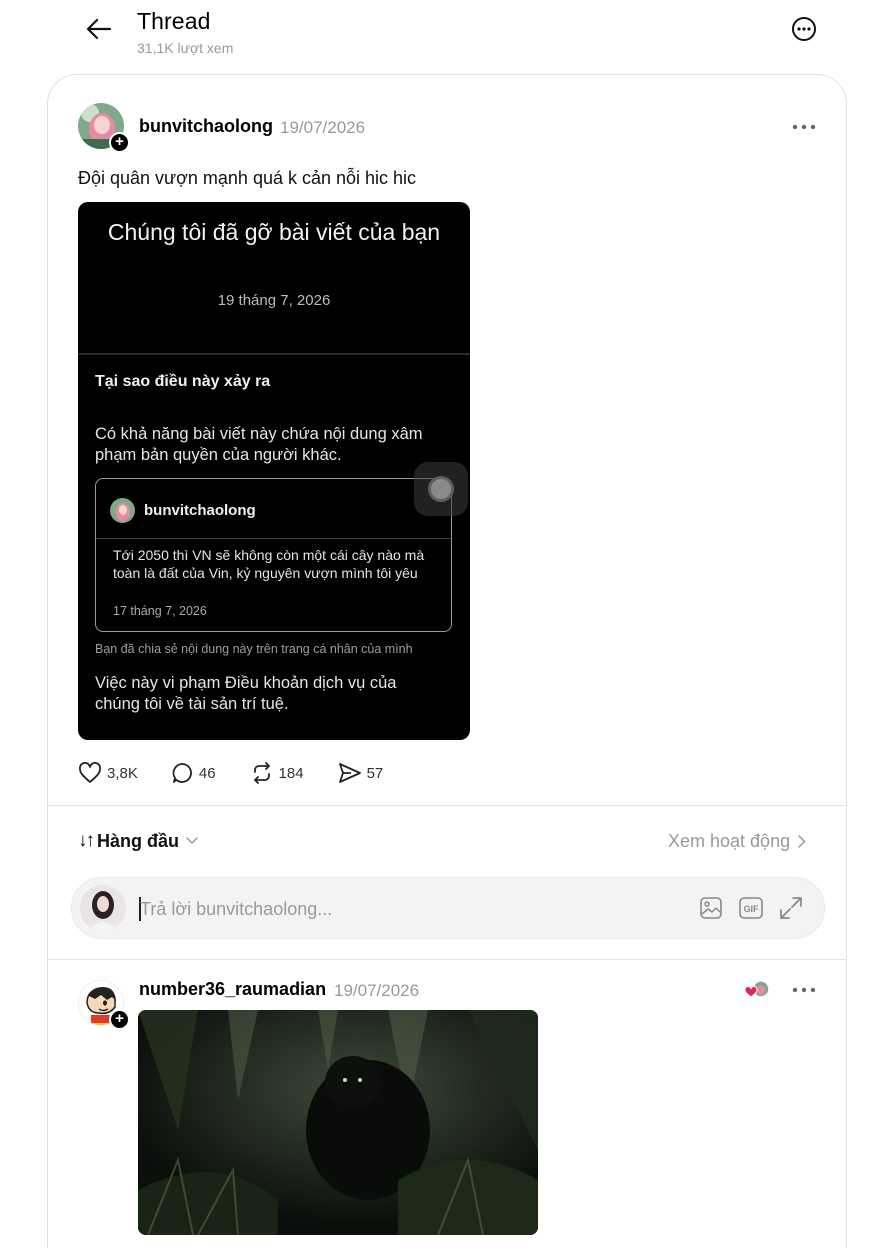  Describe the element at coordinates (291, 773) in the screenshot. I see `repost-count: 184` at that location.